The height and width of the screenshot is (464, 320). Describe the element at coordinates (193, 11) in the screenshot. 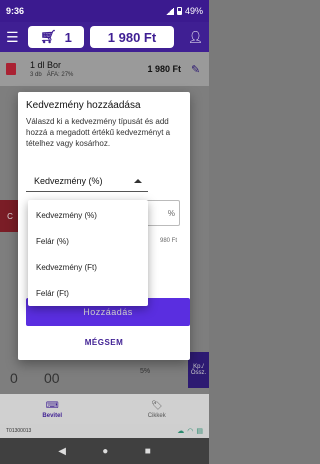

I see `battery-percent: 49%` at that location.